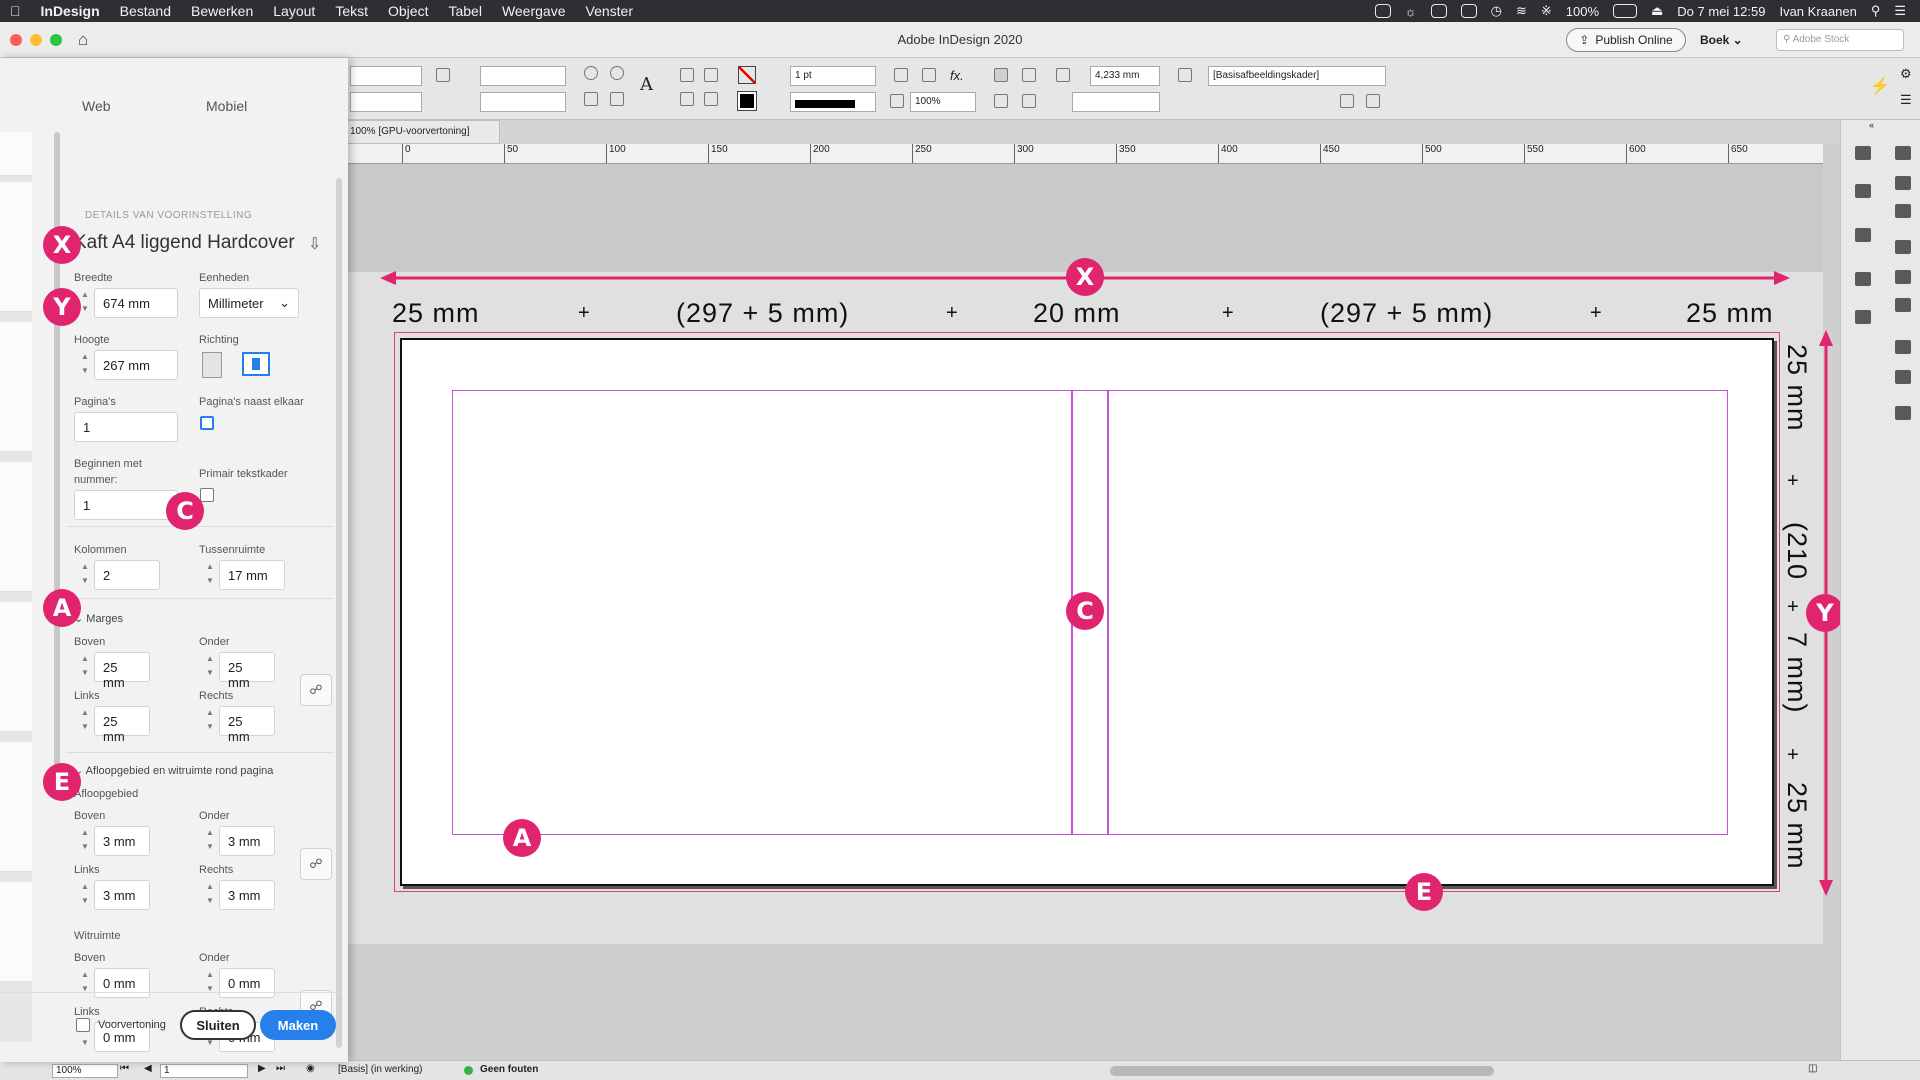 This screenshot has width=1920, height=1080. What do you see at coordinates (591, 99) in the screenshot?
I see `flip-h-icon` at bounding box center [591, 99].